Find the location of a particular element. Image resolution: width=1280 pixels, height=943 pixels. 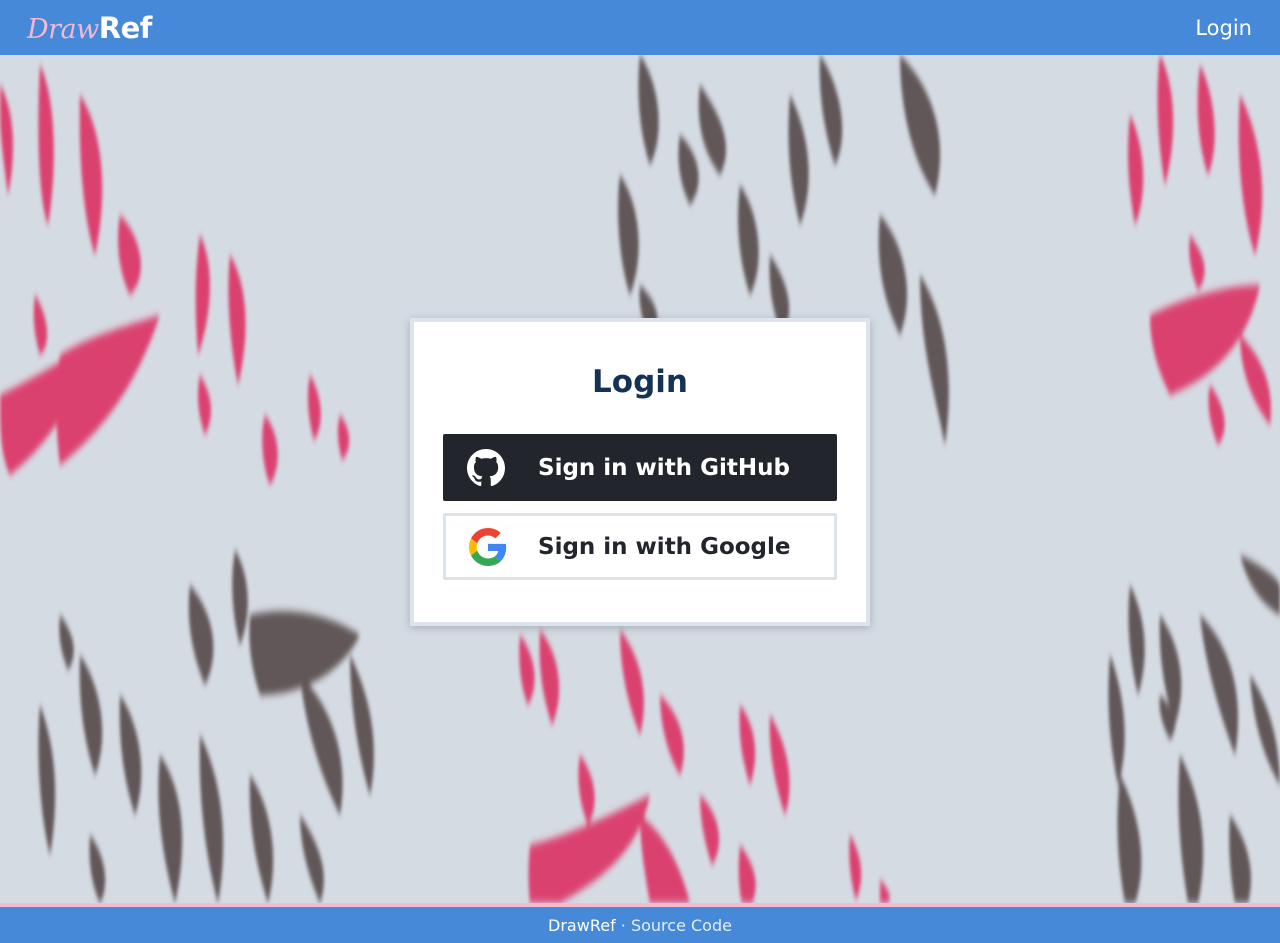

nav-login-link: Login is located at coordinates (1223, 28).